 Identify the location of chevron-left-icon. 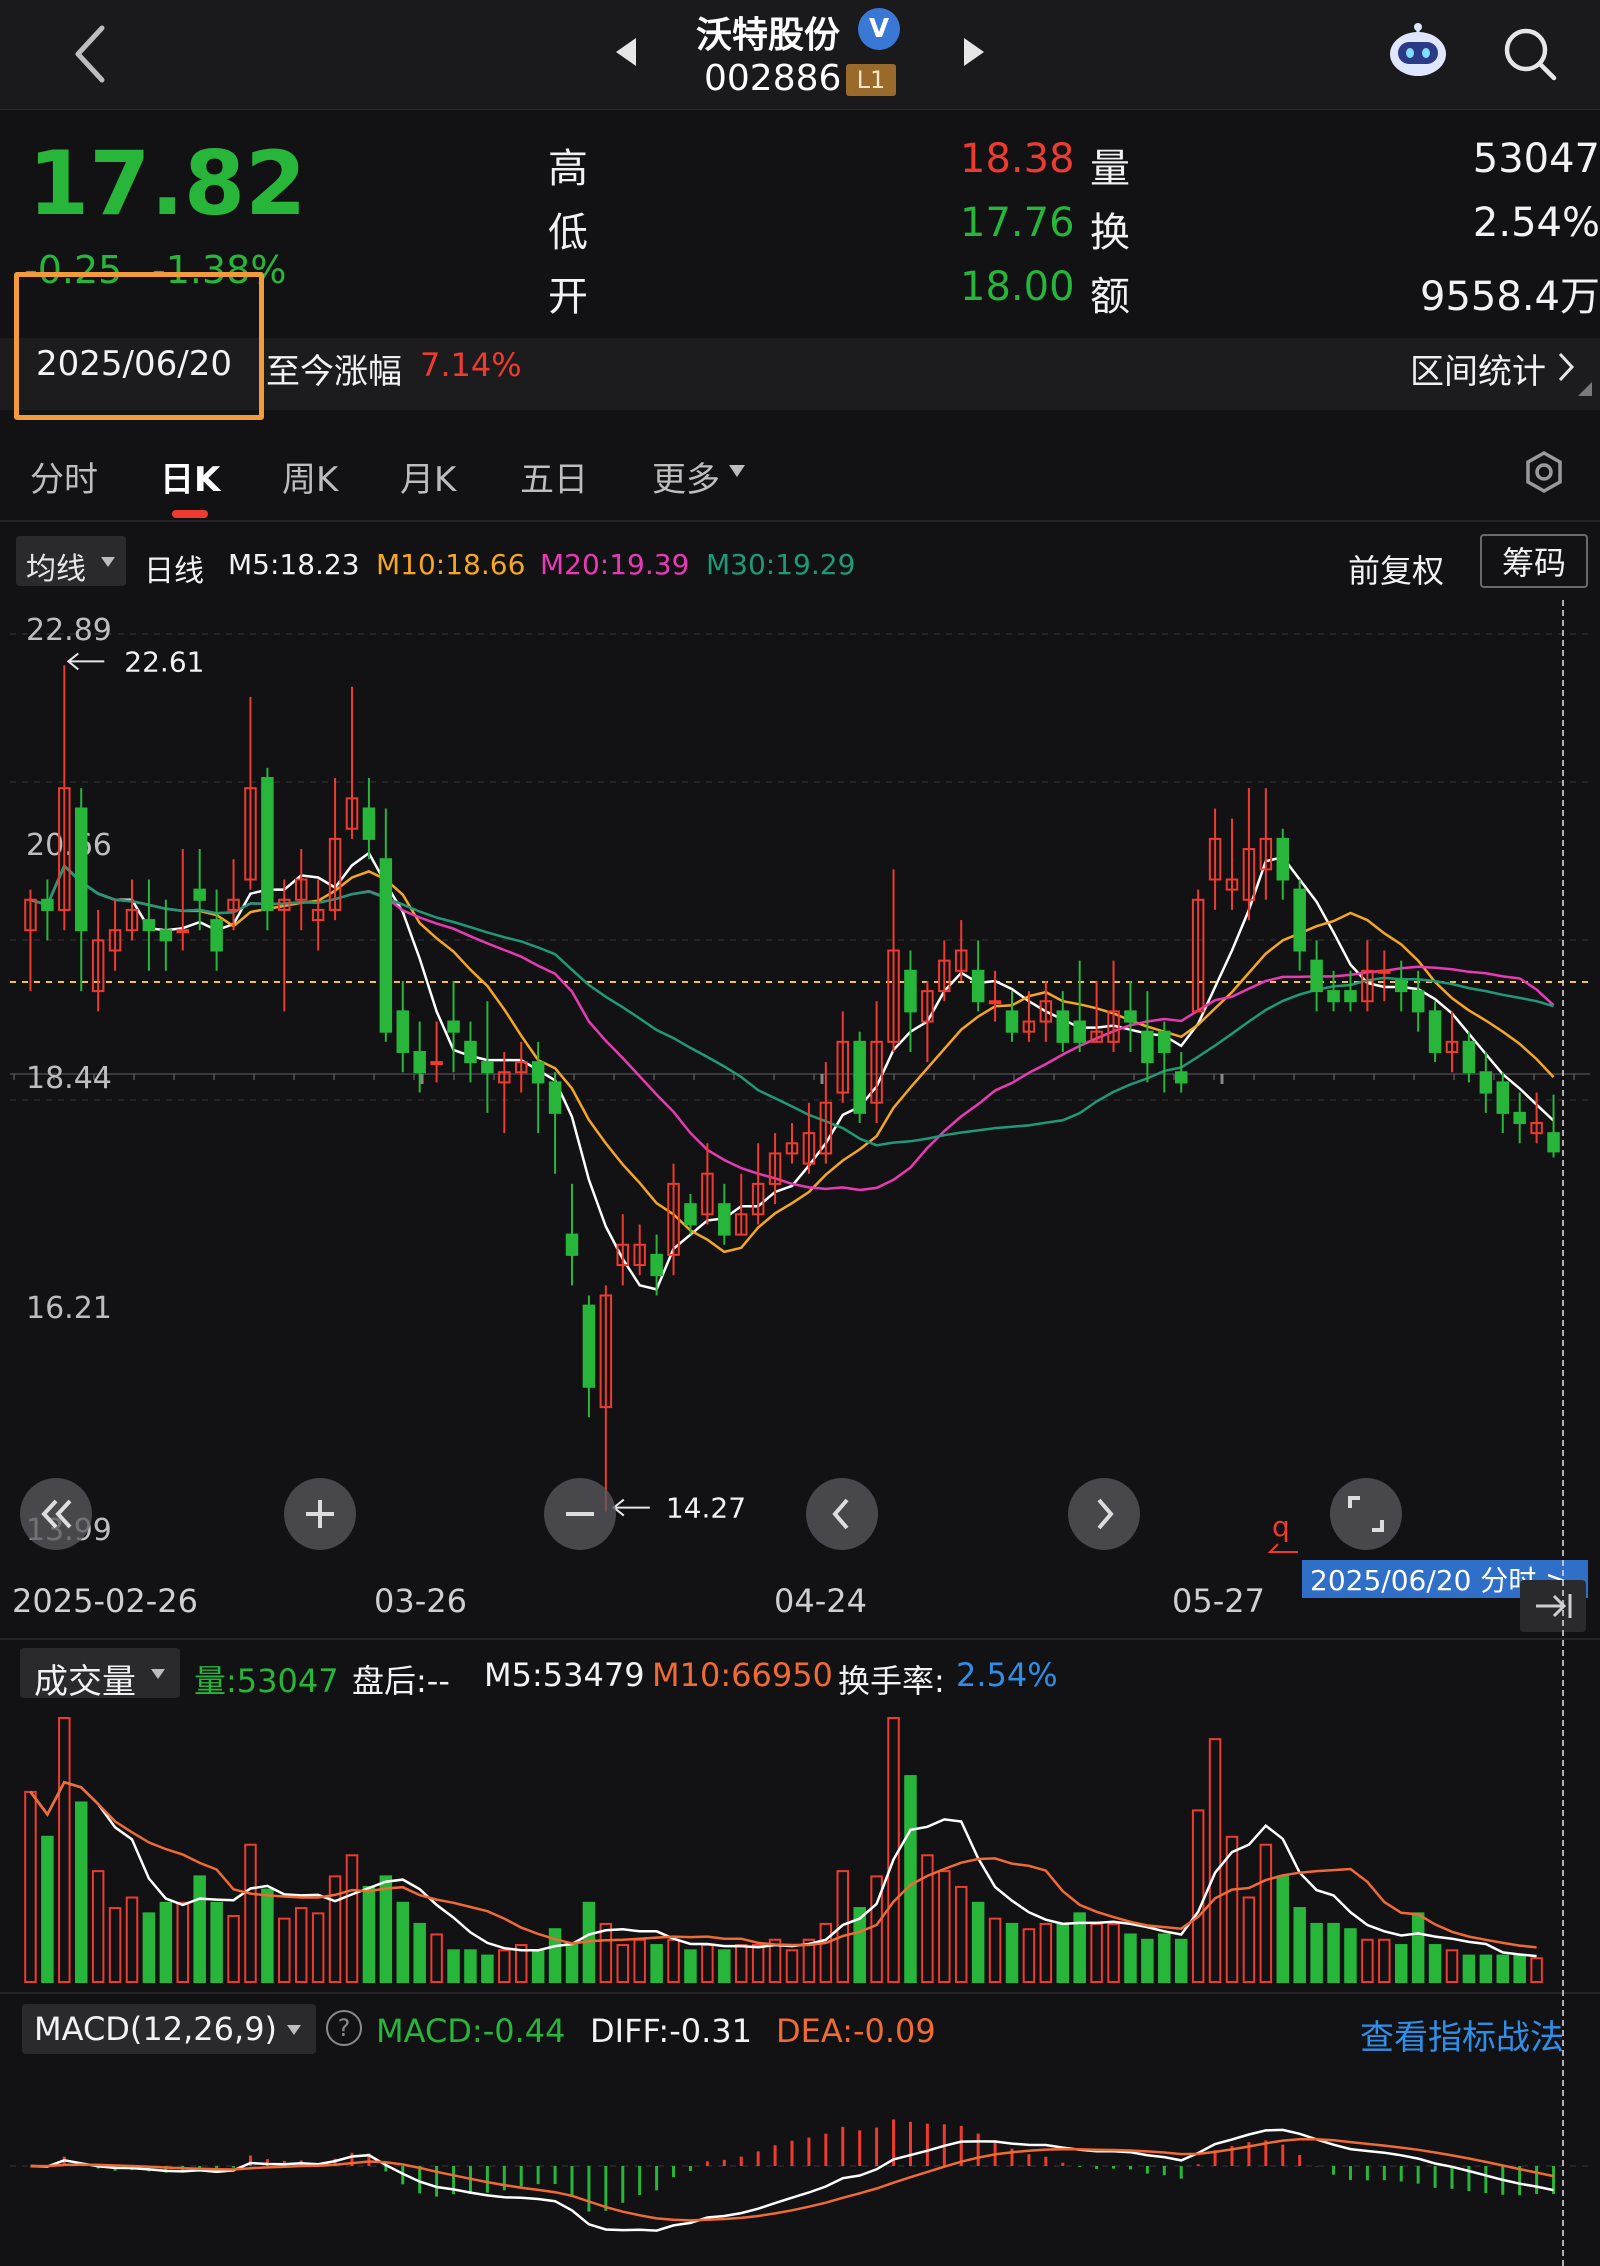
(840, 1514).